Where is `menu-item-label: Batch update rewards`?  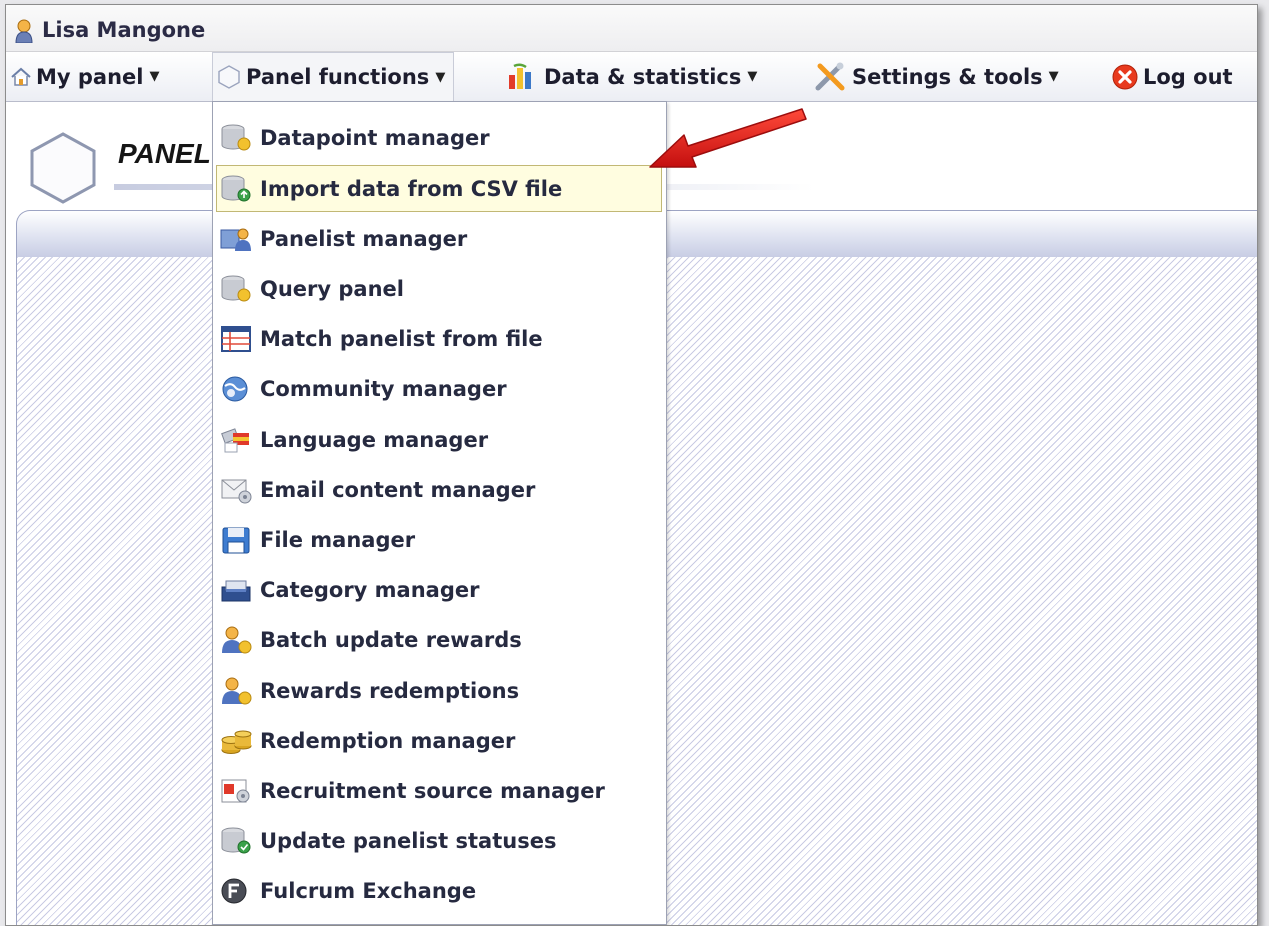
menu-item-label: Batch update rewards is located at coordinates (391, 640).